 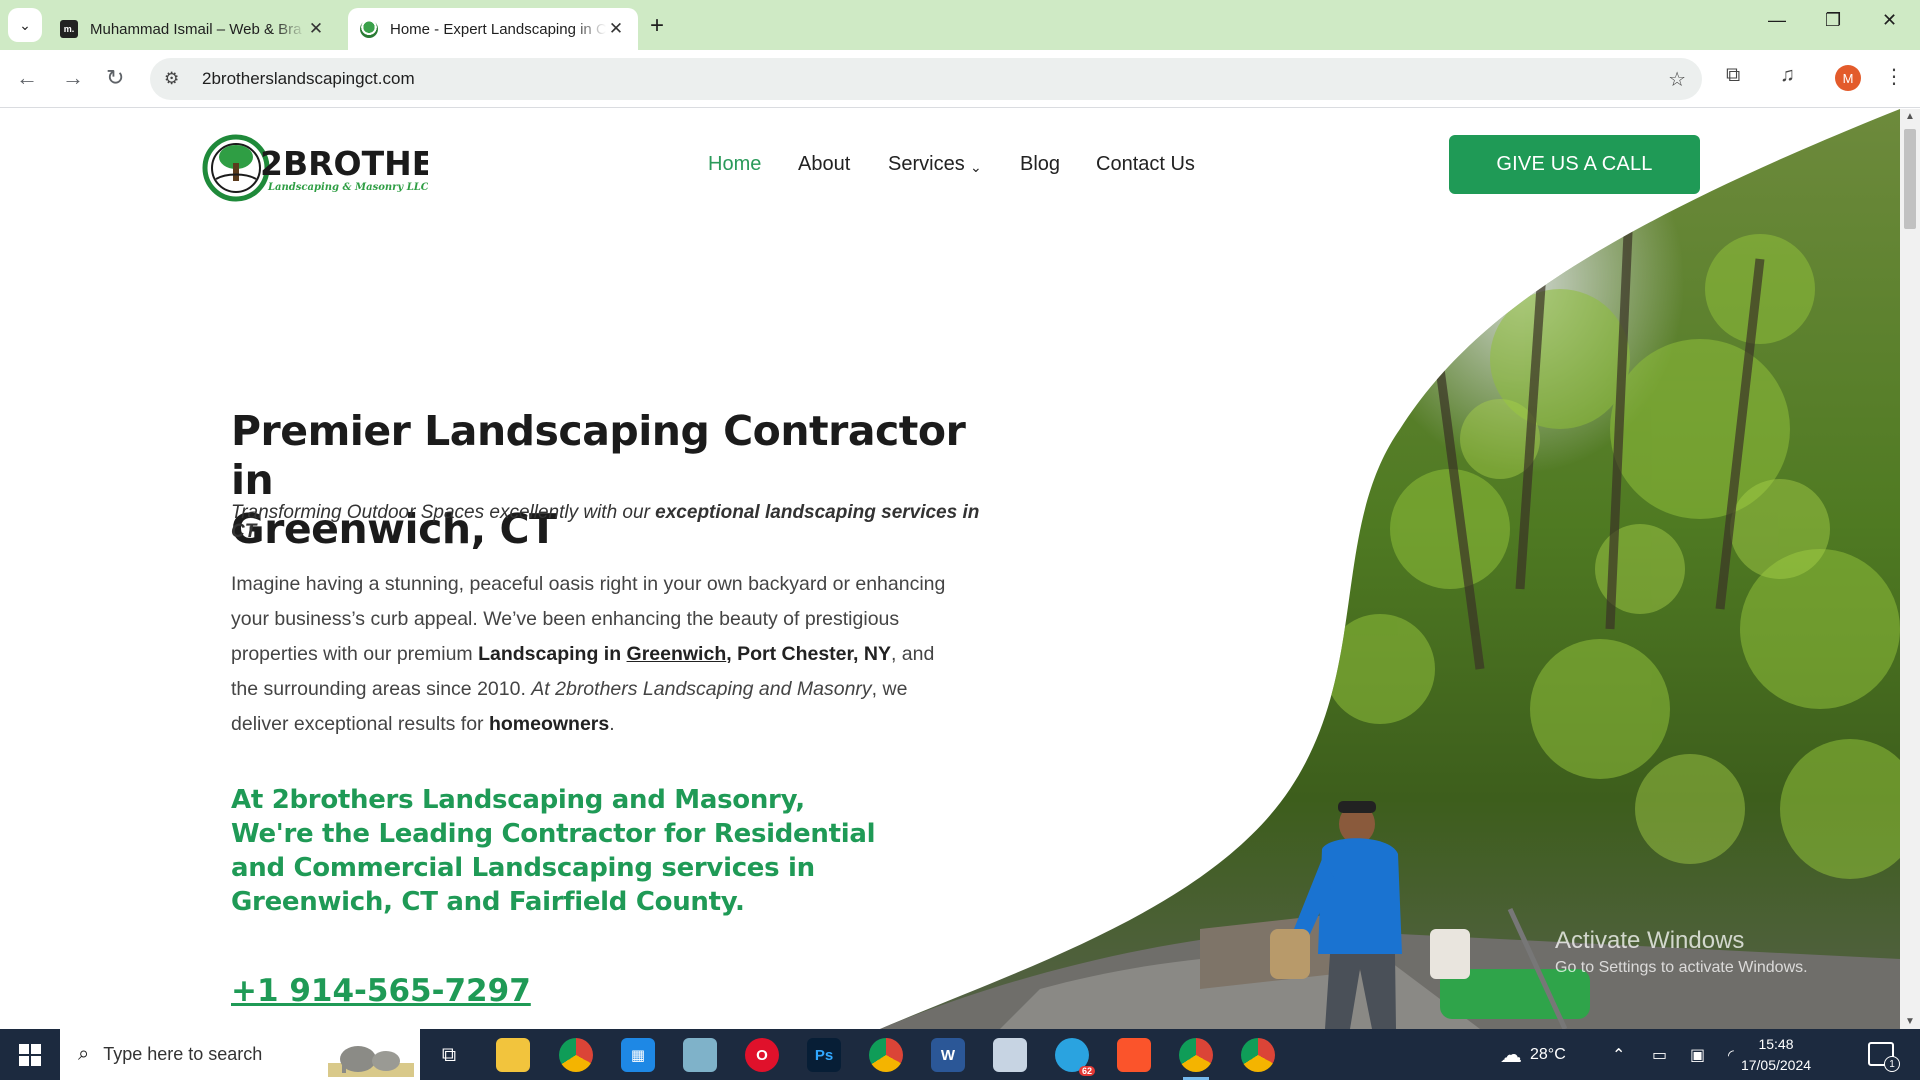 I want to click on logo-tagline: Landscaping & Masonry LLC, so click(x=347, y=187).